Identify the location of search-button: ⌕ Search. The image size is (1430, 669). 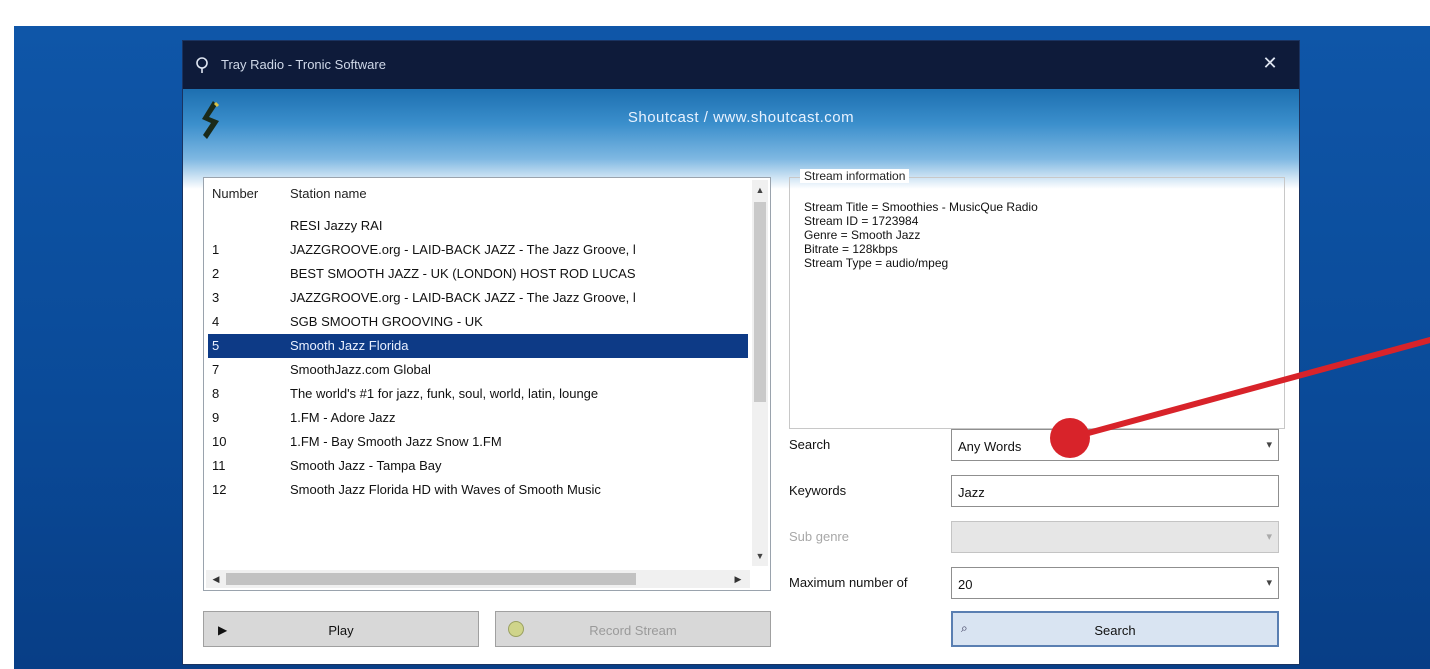
(1115, 629).